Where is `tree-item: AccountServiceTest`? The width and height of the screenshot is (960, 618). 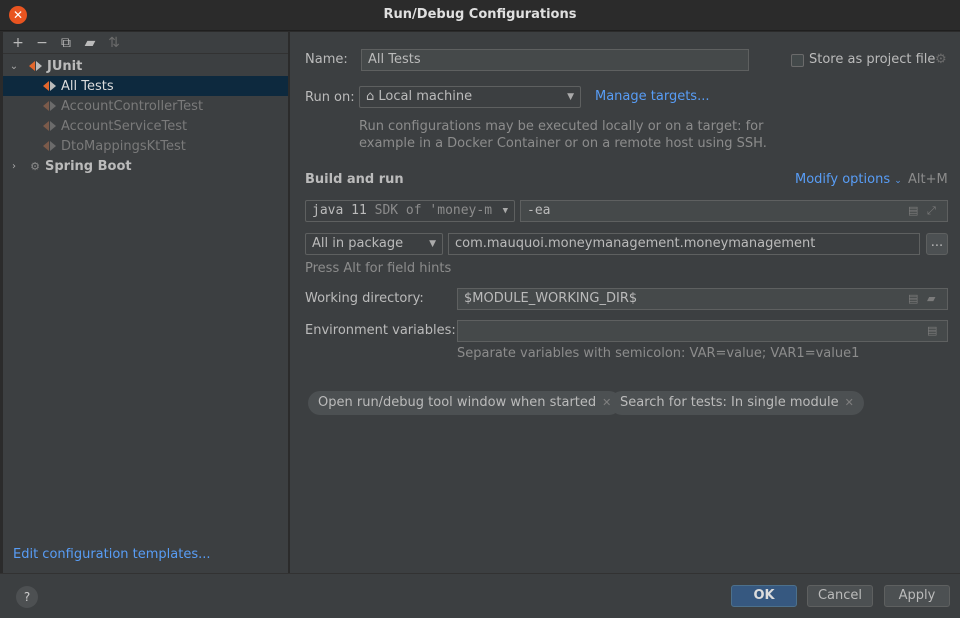 tree-item: AccountServiceTest is located at coordinates (145, 126).